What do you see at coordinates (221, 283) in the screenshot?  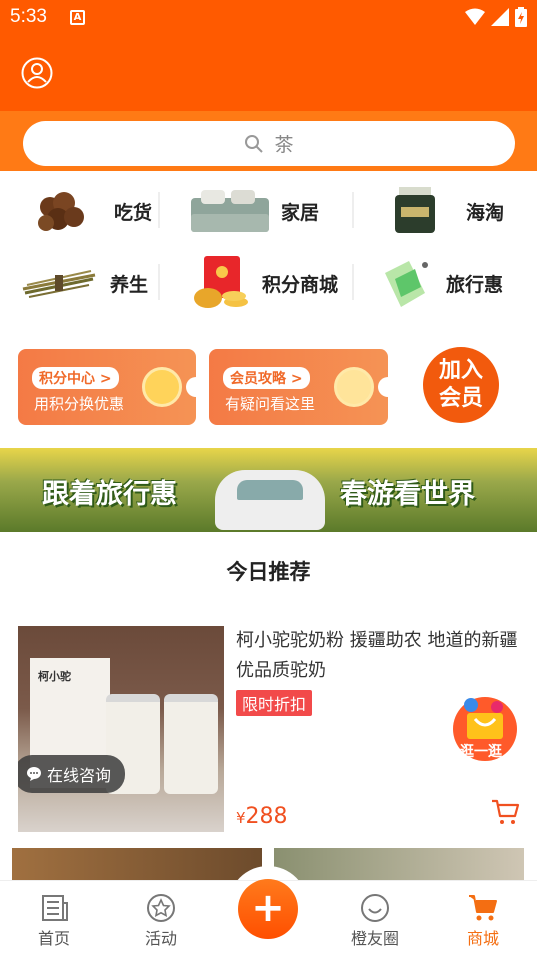 I see `red-envelope-coins-icon` at bounding box center [221, 283].